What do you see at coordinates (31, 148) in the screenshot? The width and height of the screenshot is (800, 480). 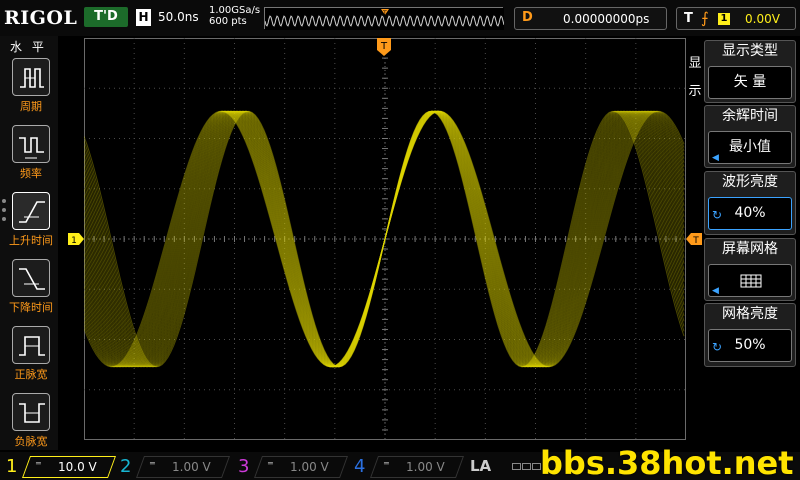 I see `frequency-icon` at bounding box center [31, 148].